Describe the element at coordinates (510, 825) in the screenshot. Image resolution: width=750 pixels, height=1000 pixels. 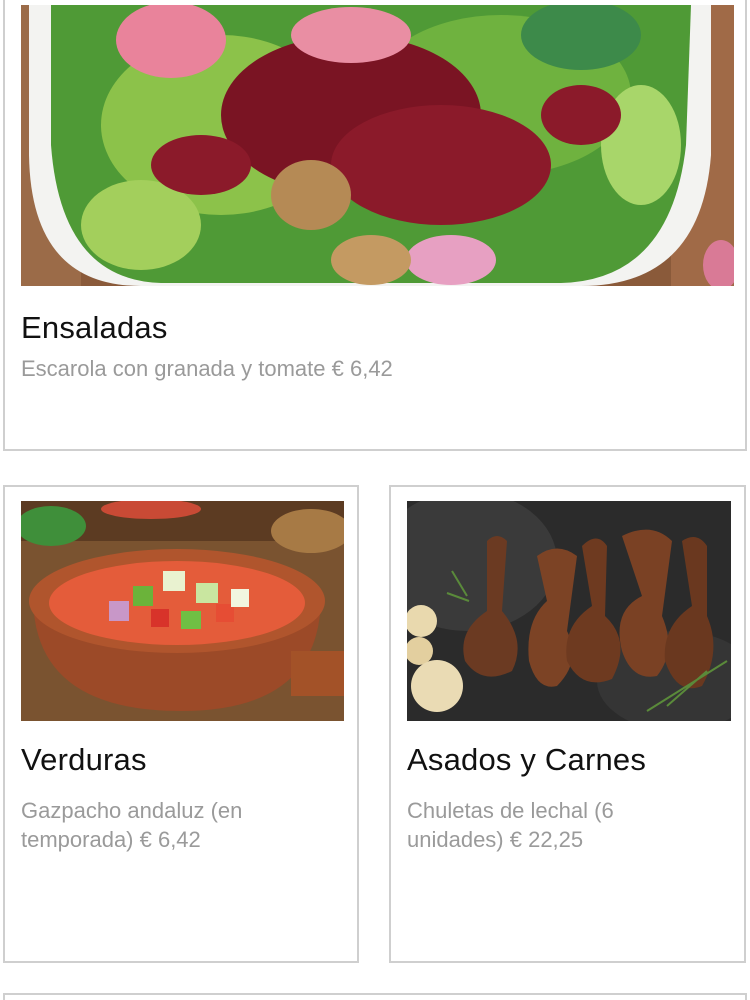
I see `card-description: Chuletas de lechal (6 unidades) € 22,25` at that location.